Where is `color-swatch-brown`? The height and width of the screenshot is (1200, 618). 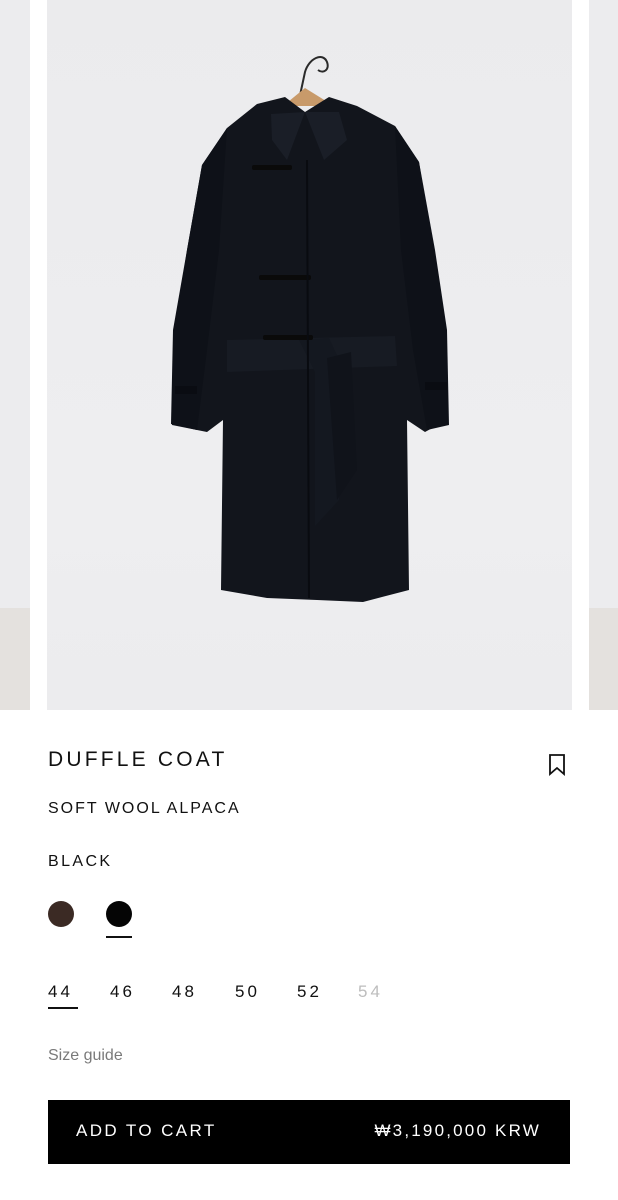
color-swatch-brown is located at coordinates (61, 914).